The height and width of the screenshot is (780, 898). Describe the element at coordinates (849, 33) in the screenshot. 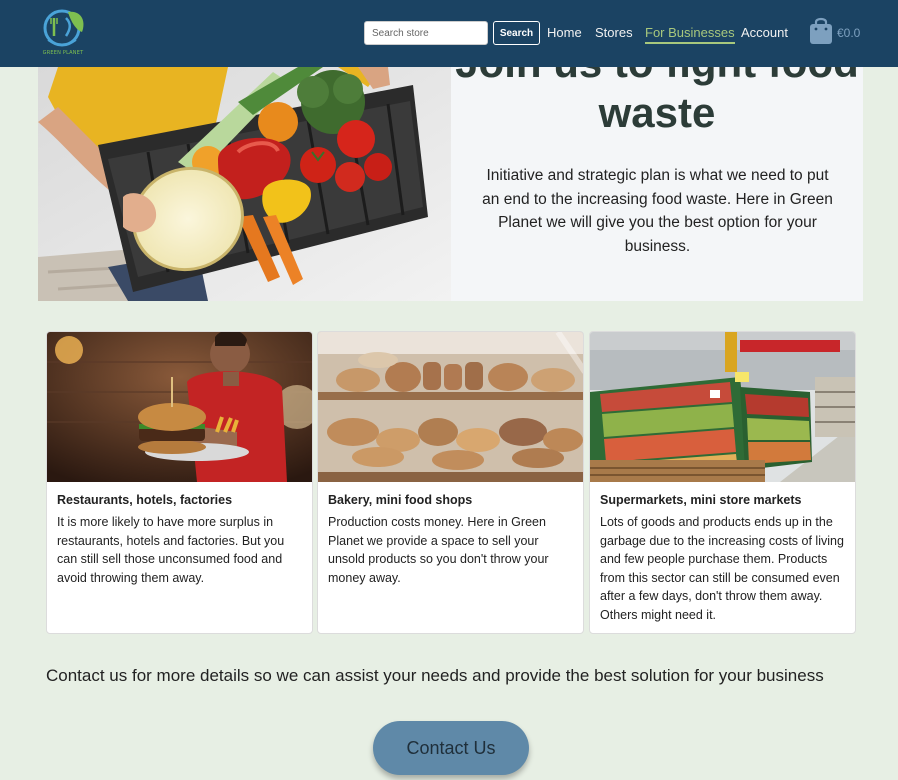

I see `cart-total: €0.0` at that location.